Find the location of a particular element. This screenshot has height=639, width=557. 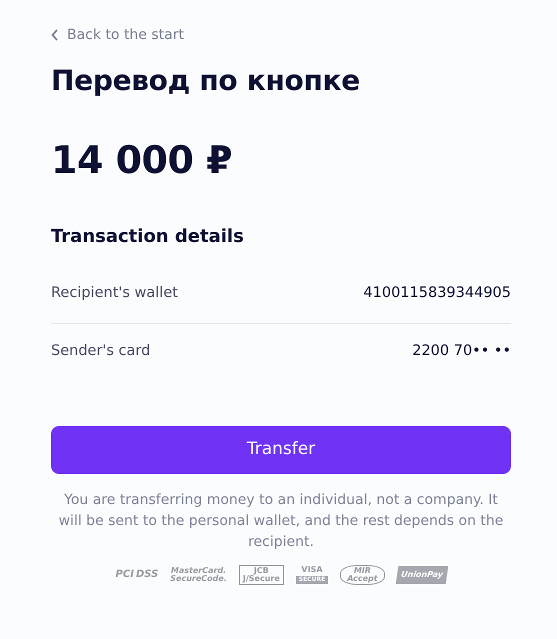

disclaimer-text: You are transferring money to an individual, not a company. It will be sent to the personal wallet, and the rest depends on the recipient. is located at coordinates (281, 521).